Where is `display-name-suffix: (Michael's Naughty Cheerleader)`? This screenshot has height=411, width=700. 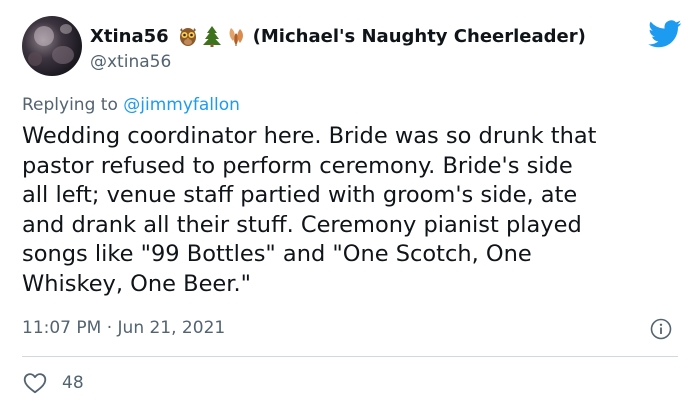
display-name-suffix: (Michael's Naughty Cheerleader) is located at coordinates (419, 36).